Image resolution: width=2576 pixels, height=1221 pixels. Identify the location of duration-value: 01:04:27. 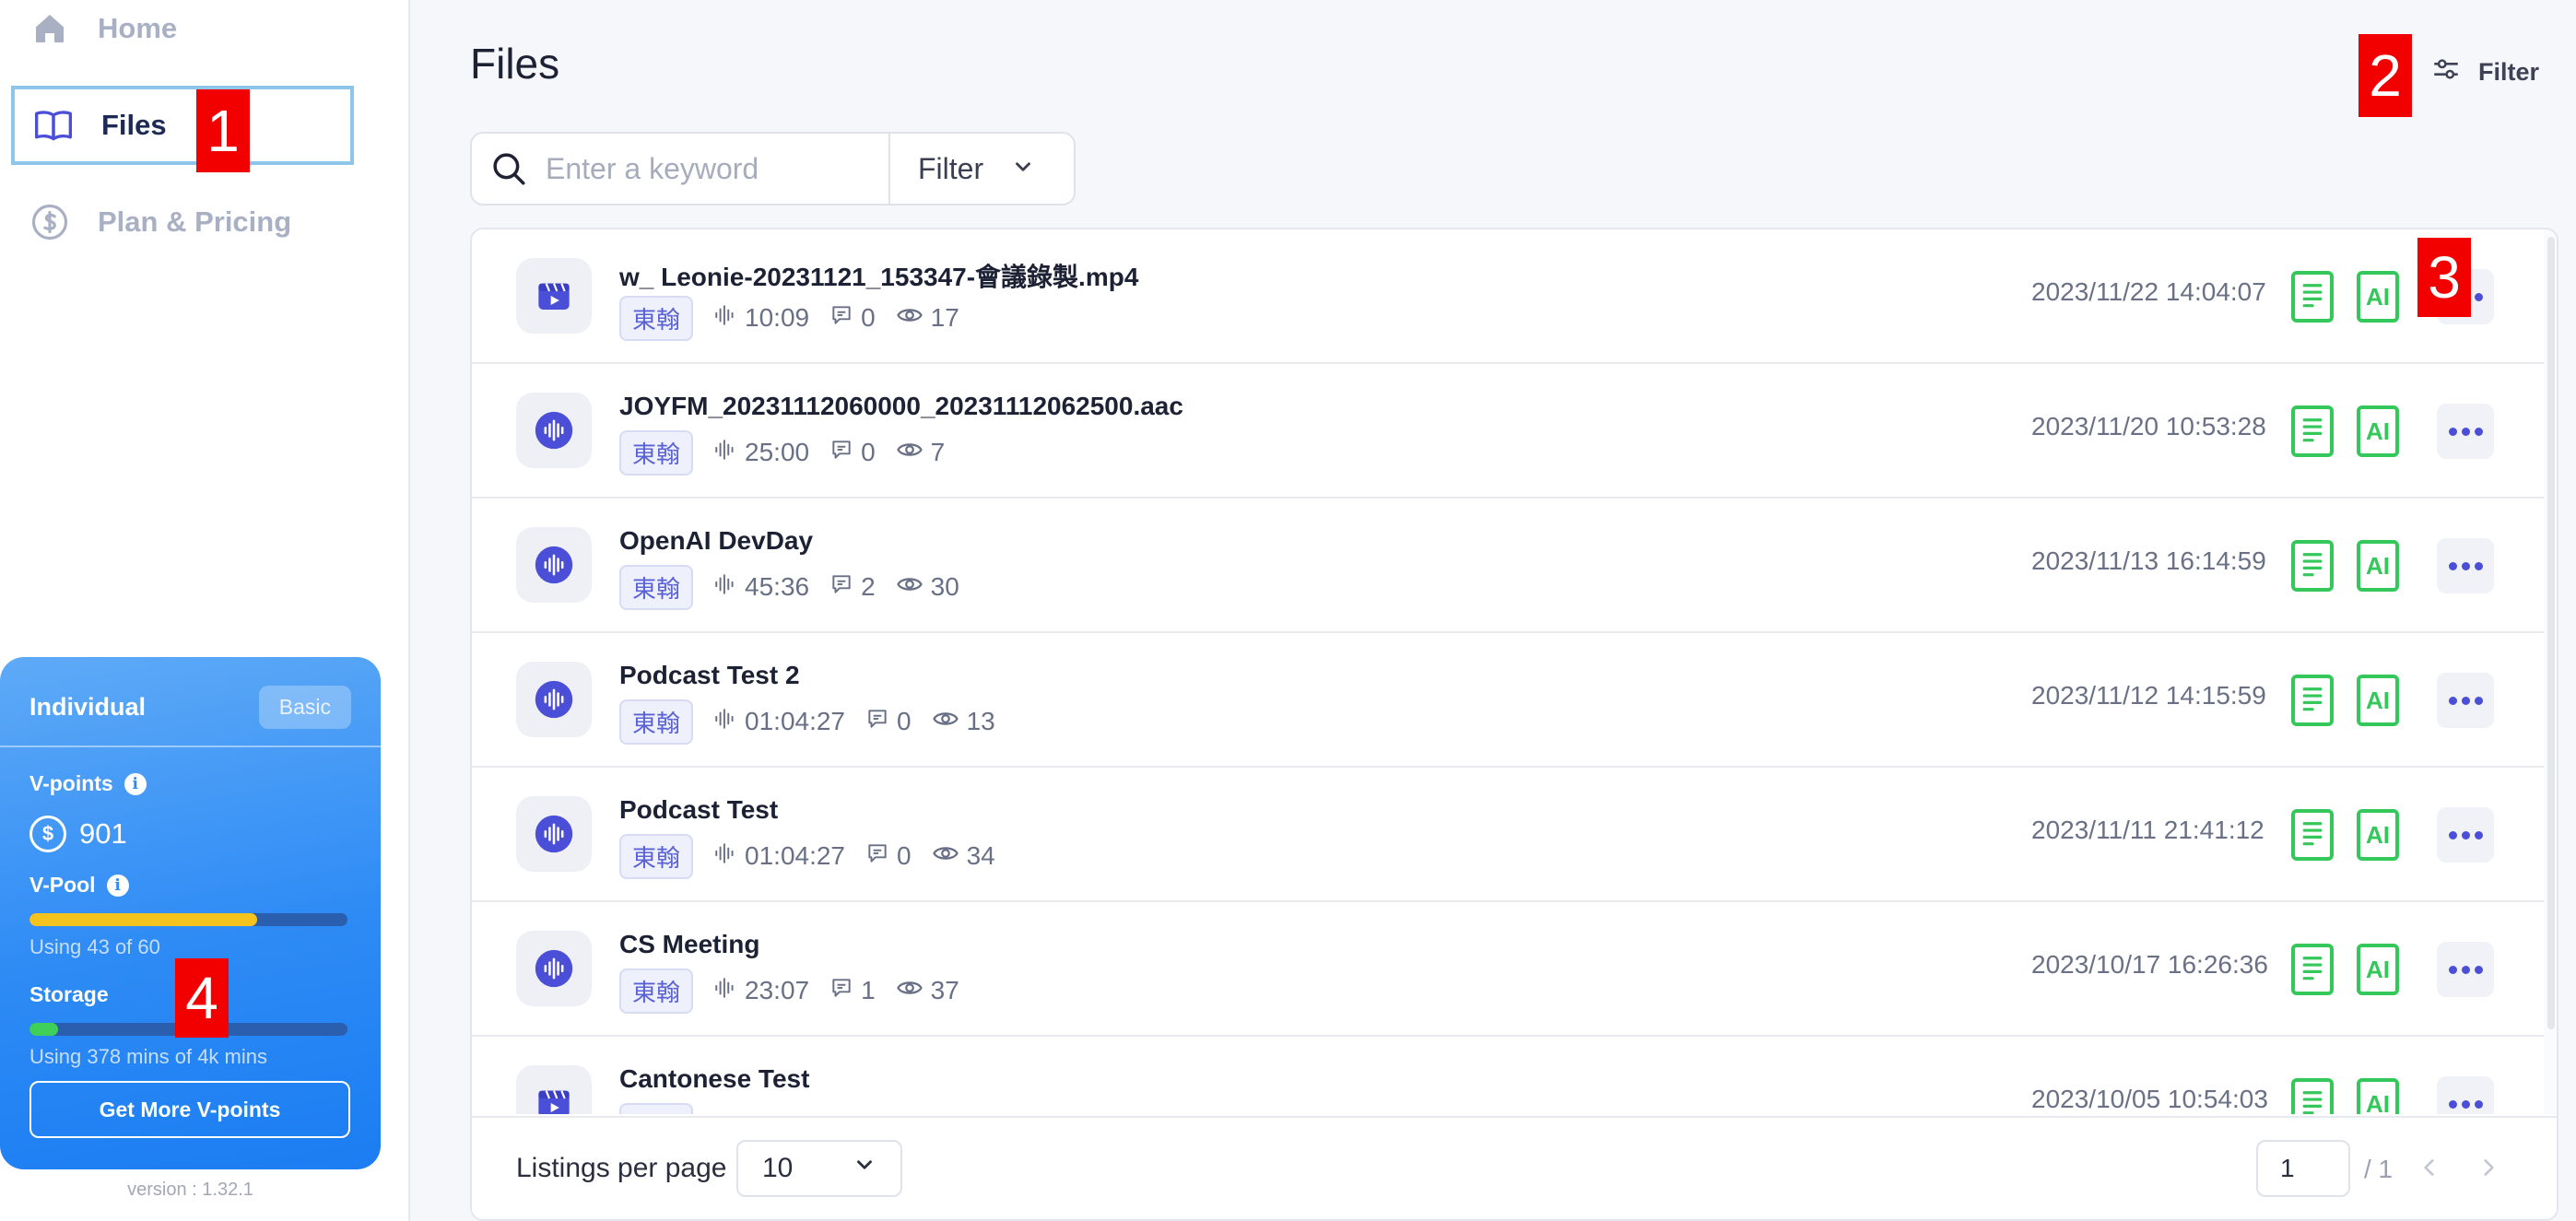
(796, 721).